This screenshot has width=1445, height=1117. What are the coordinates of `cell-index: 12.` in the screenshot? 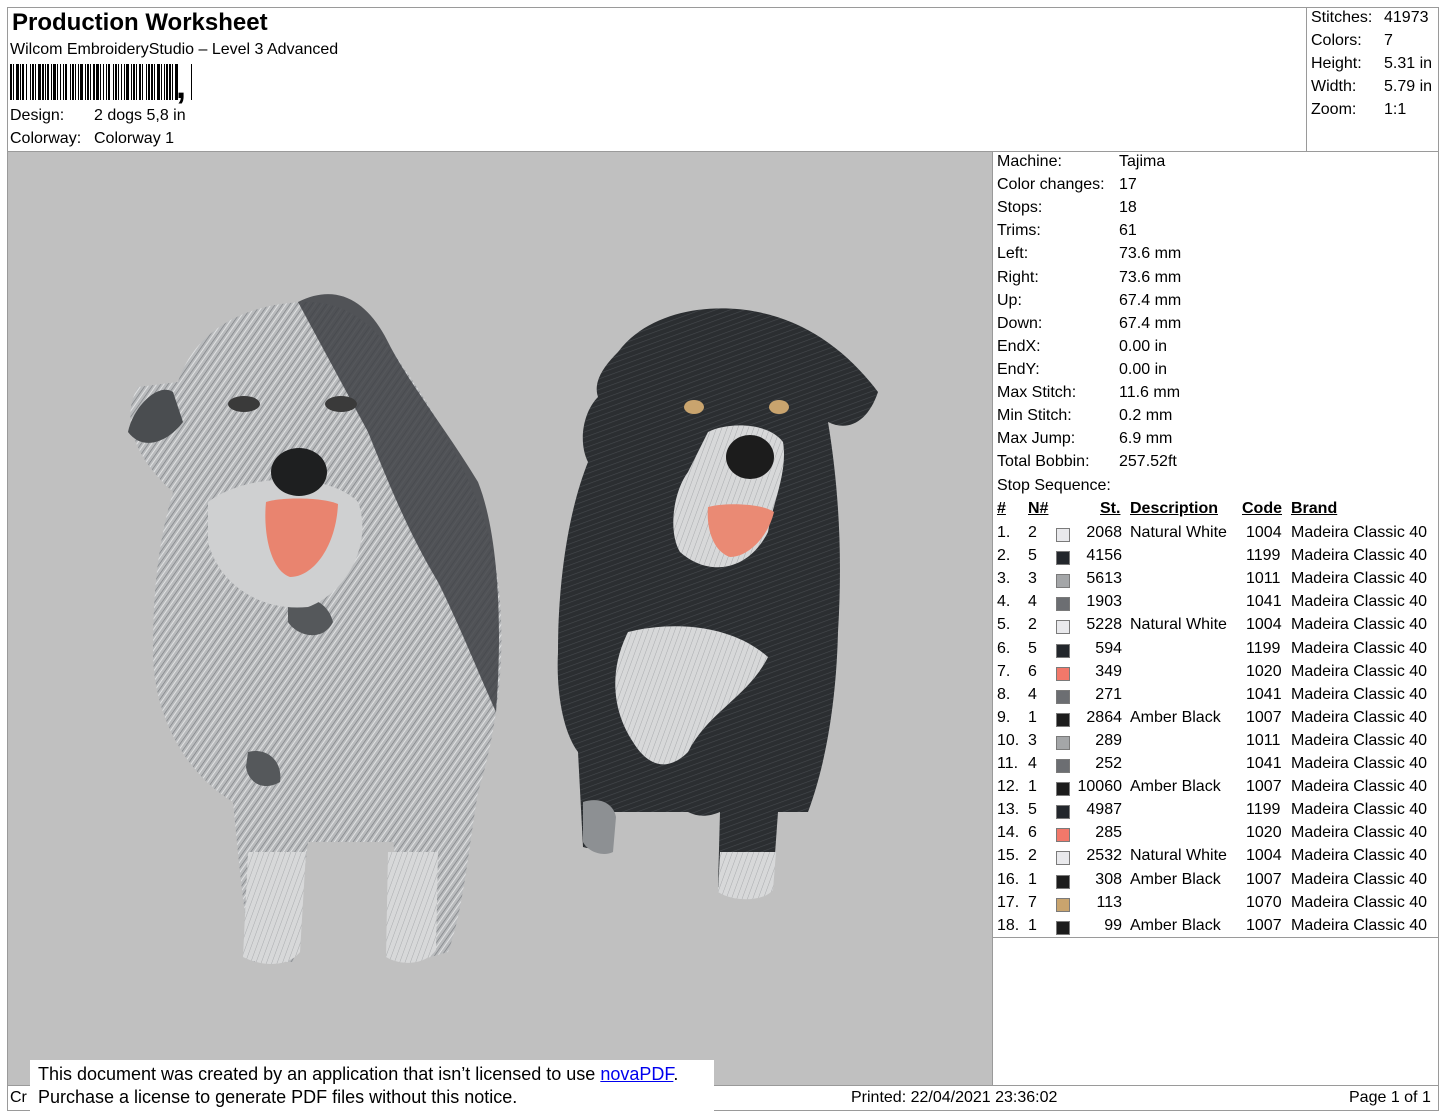 It's located at (1008, 787).